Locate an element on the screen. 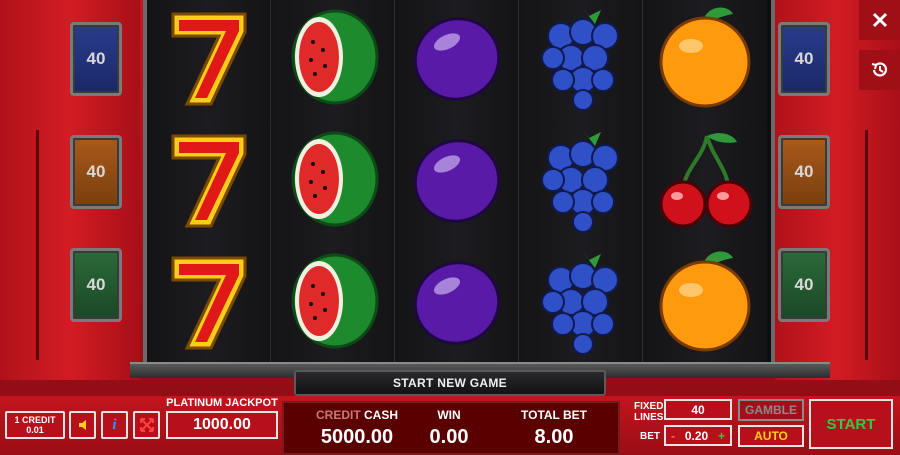 Image resolution: width=900 pixels, height=455 pixels. start-new-game-button: START NEW GAME is located at coordinates (450, 383).